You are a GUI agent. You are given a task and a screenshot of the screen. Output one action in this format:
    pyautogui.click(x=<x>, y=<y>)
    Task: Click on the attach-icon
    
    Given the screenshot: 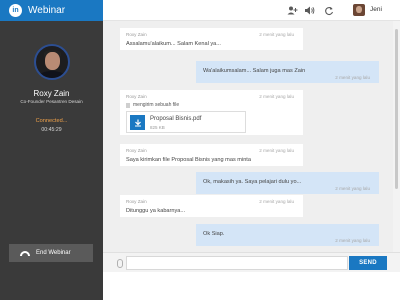 What is the action you would take?
    pyautogui.click(x=120, y=263)
    